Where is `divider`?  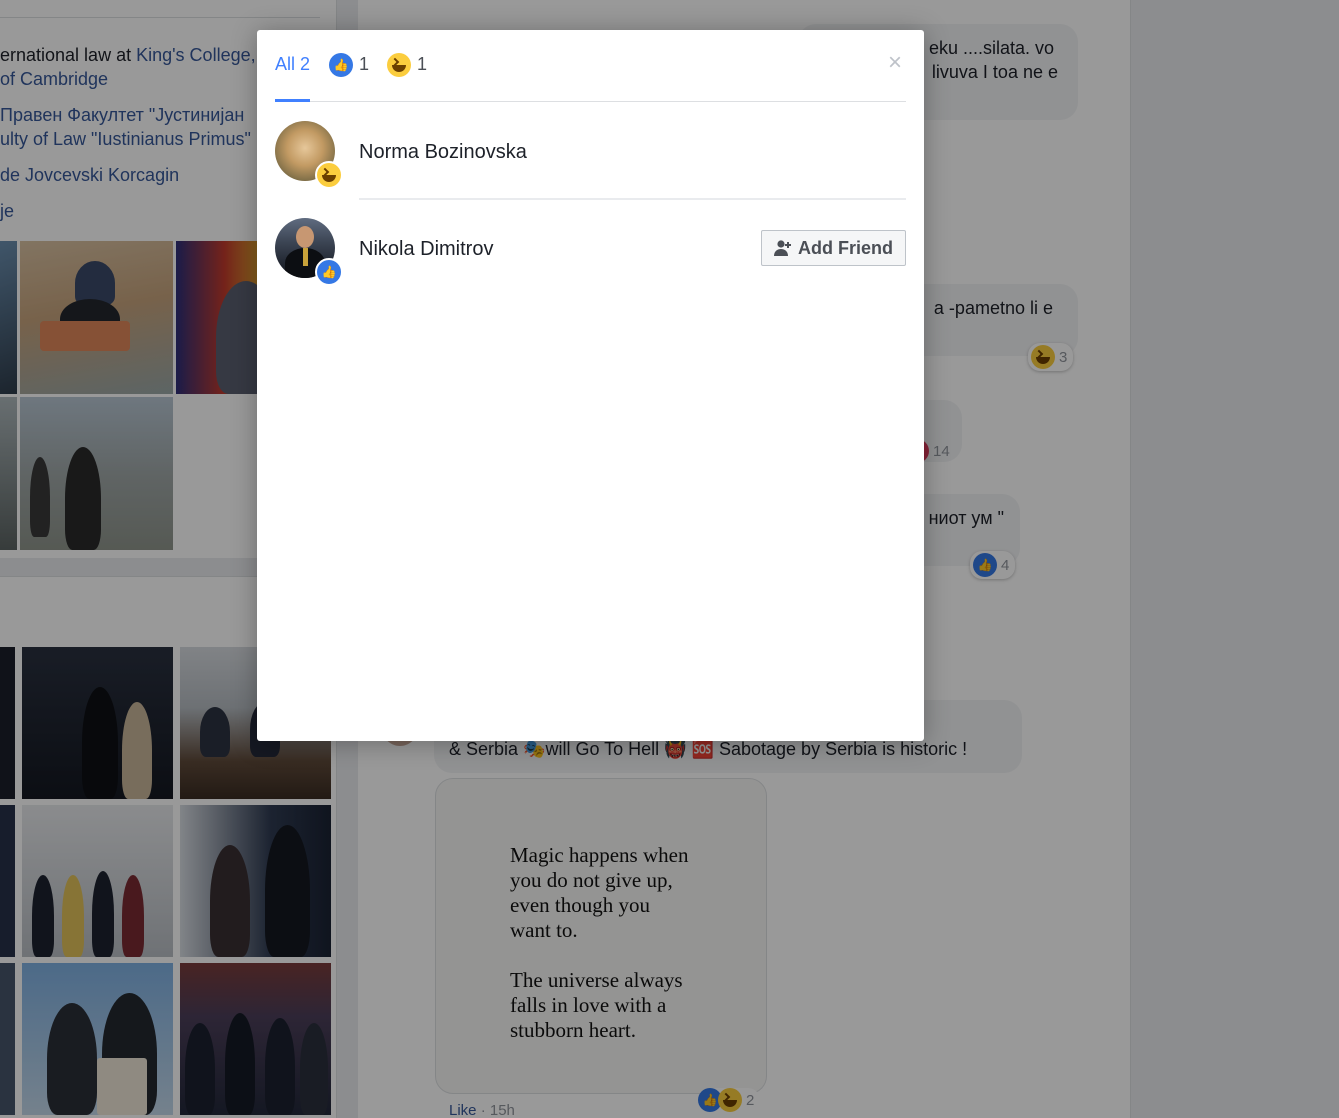 divider is located at coordinates (632, 199).